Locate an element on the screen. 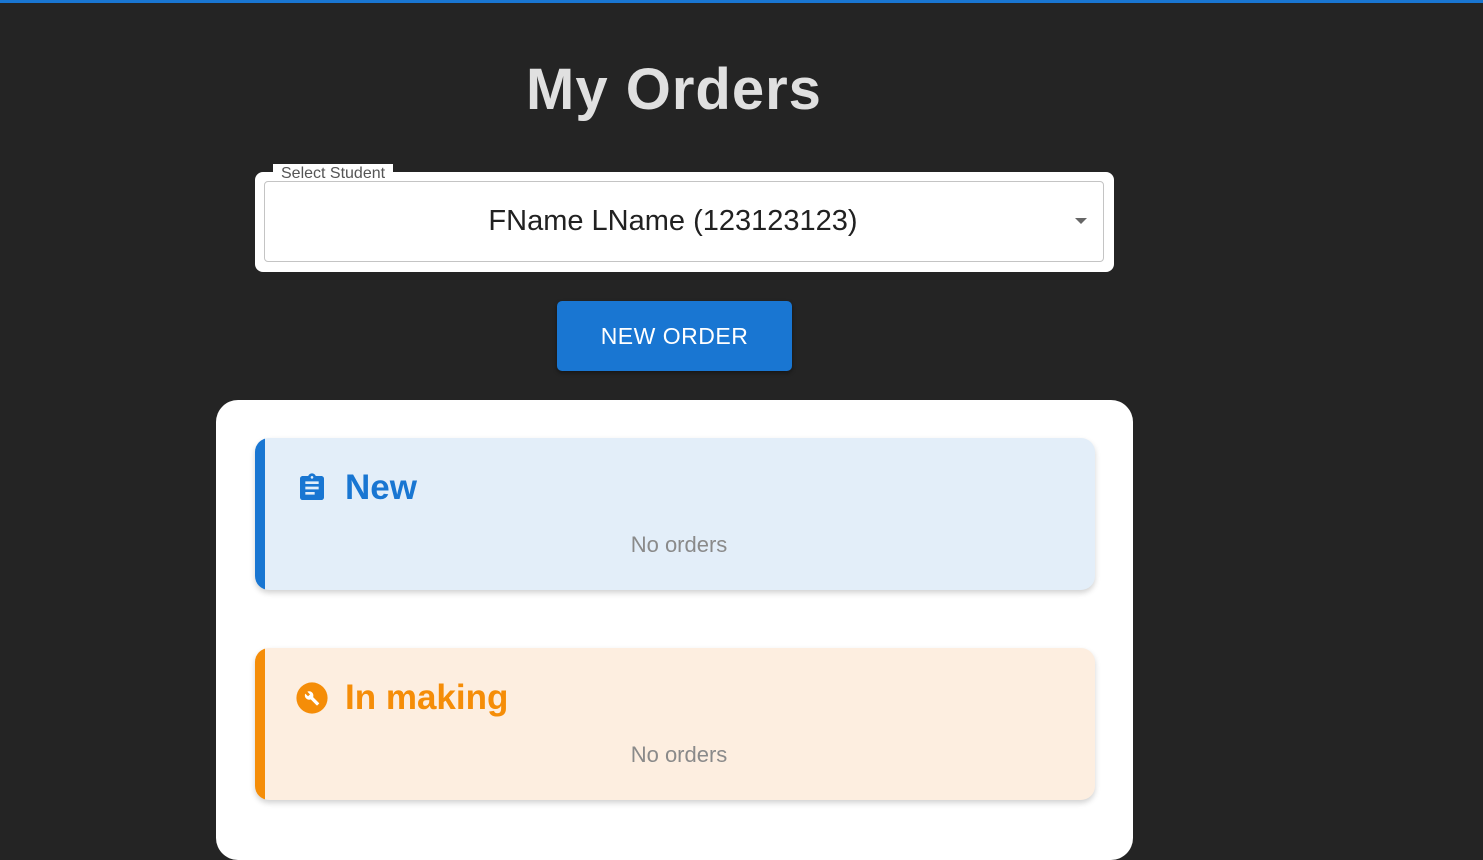 This screenshot has width=1483, height=860. status-card-in-making: In making No orders is located at coordinates (675, 724).